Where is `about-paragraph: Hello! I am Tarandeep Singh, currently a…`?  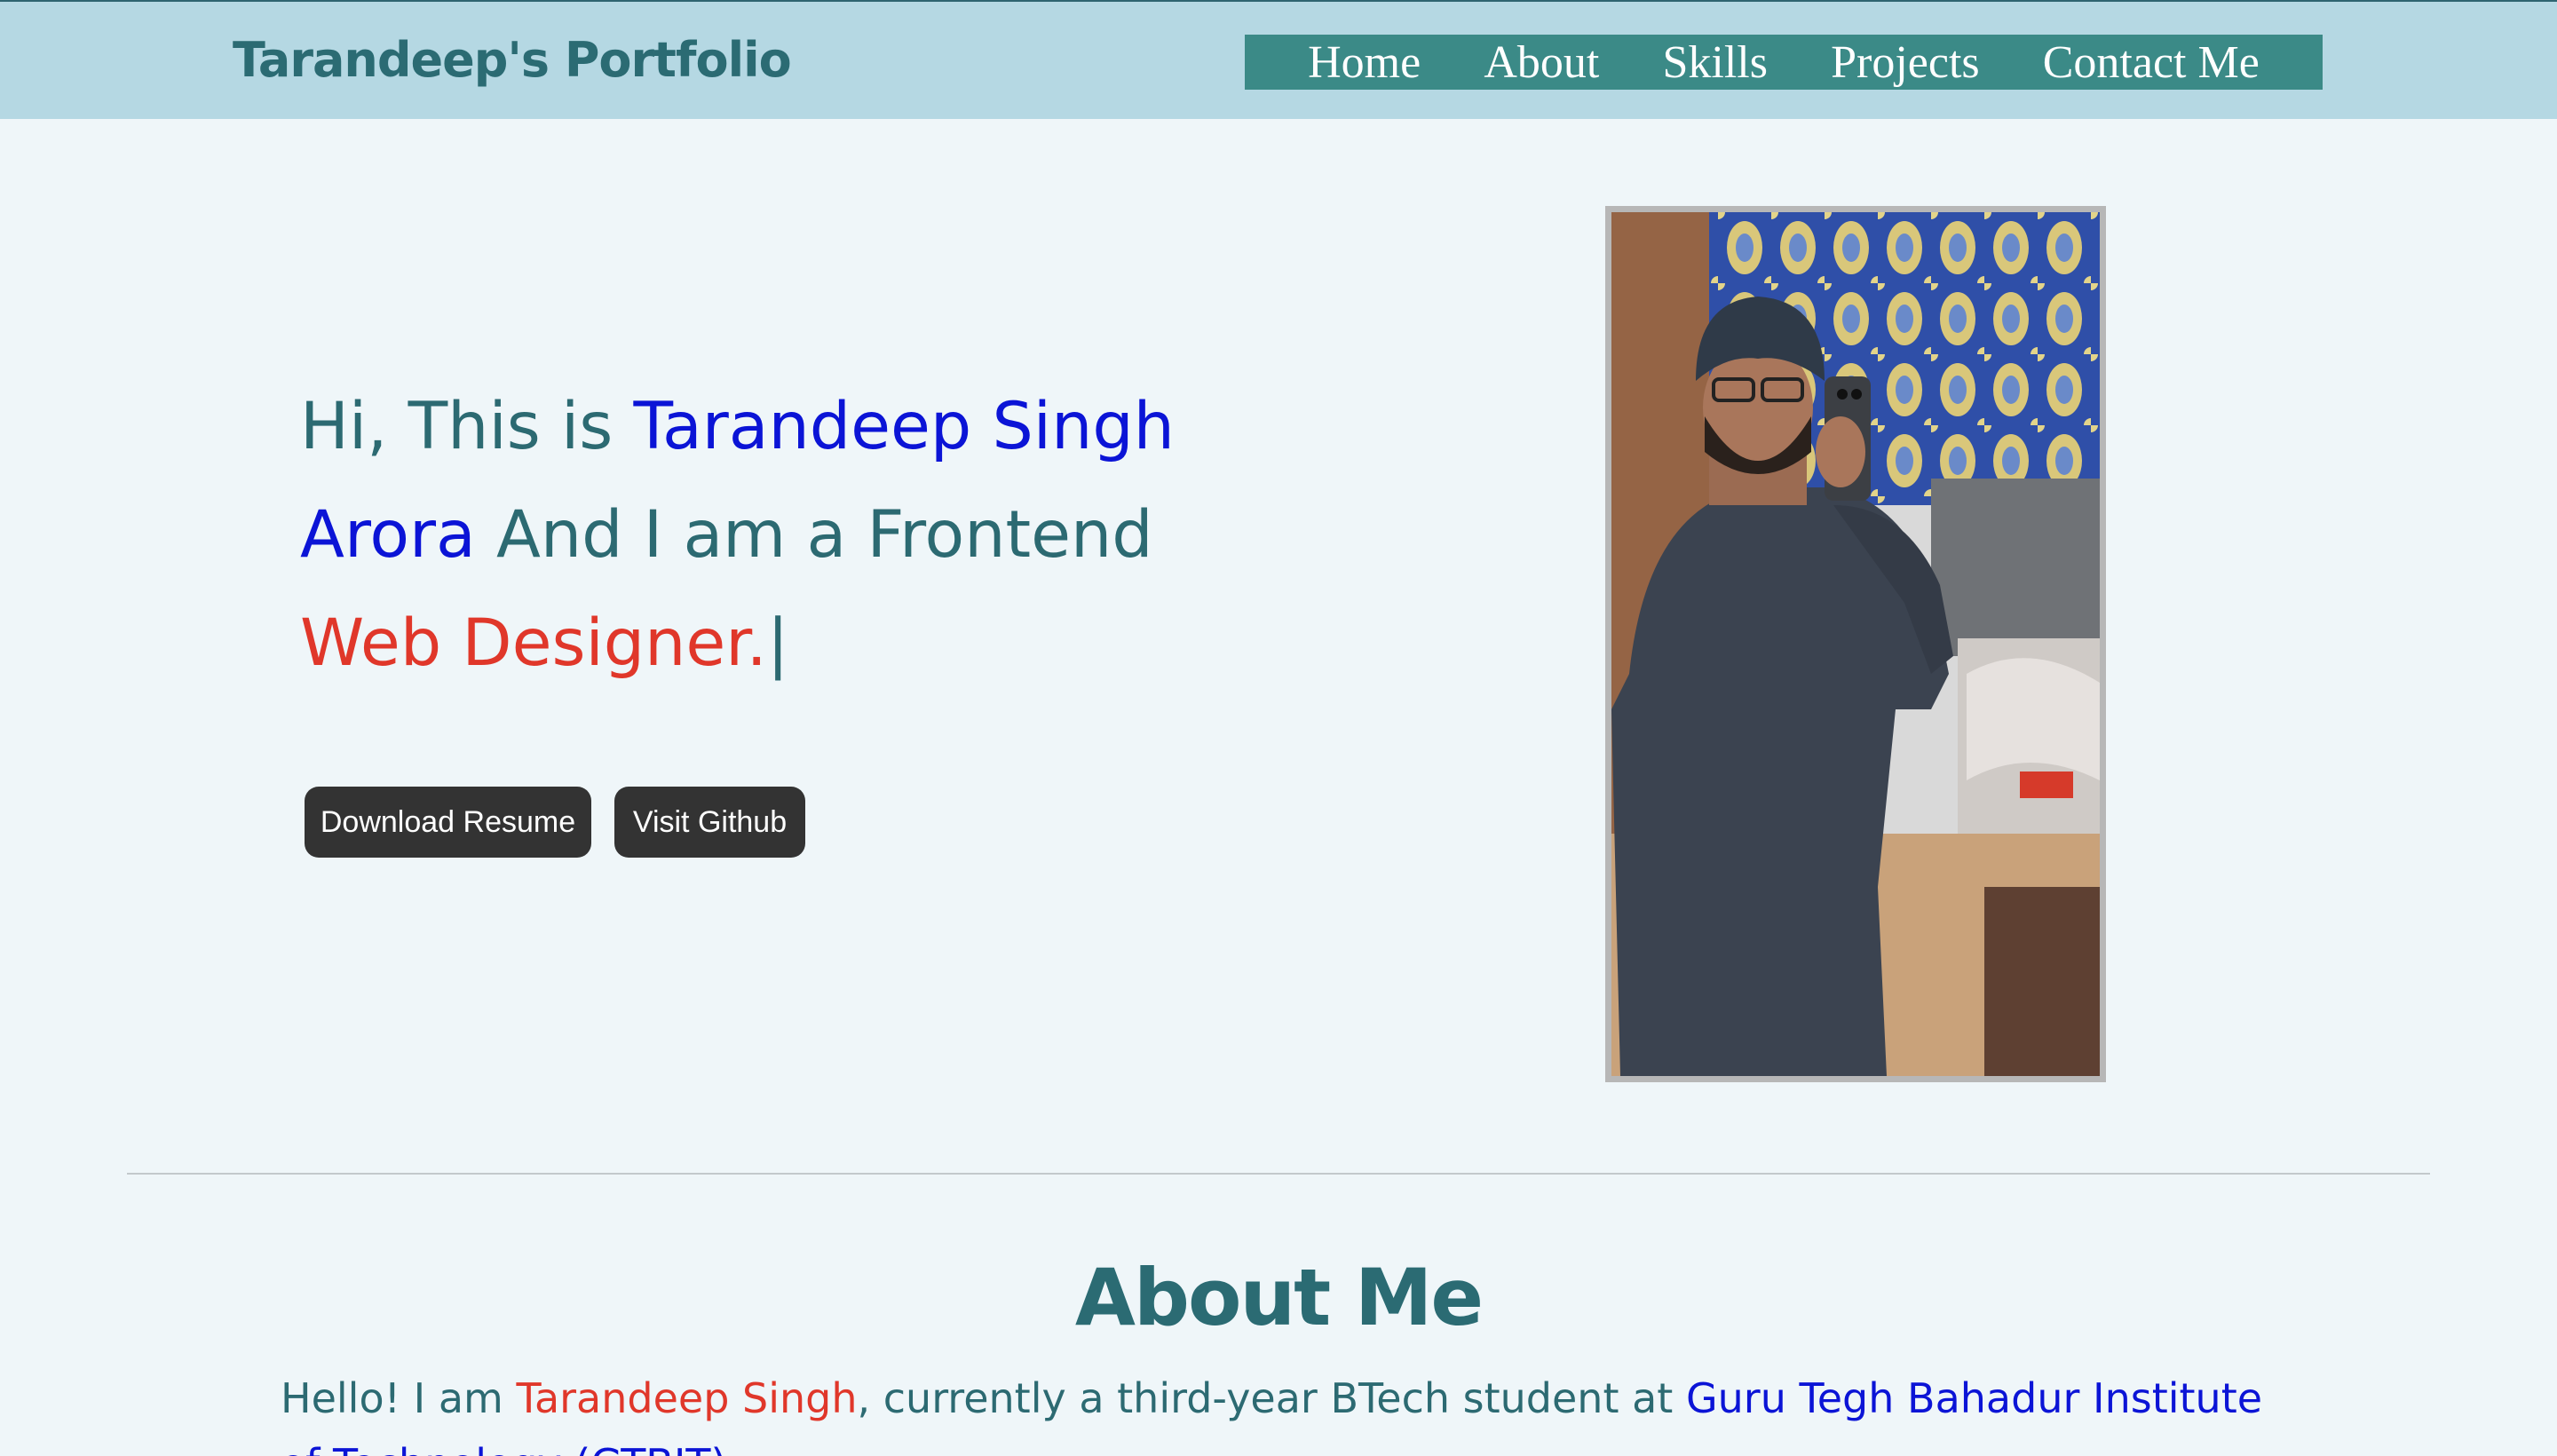 about-paragraph: Hello! I am Tarandeep Singh, currently a… is located at coordinates (1297, 1410).